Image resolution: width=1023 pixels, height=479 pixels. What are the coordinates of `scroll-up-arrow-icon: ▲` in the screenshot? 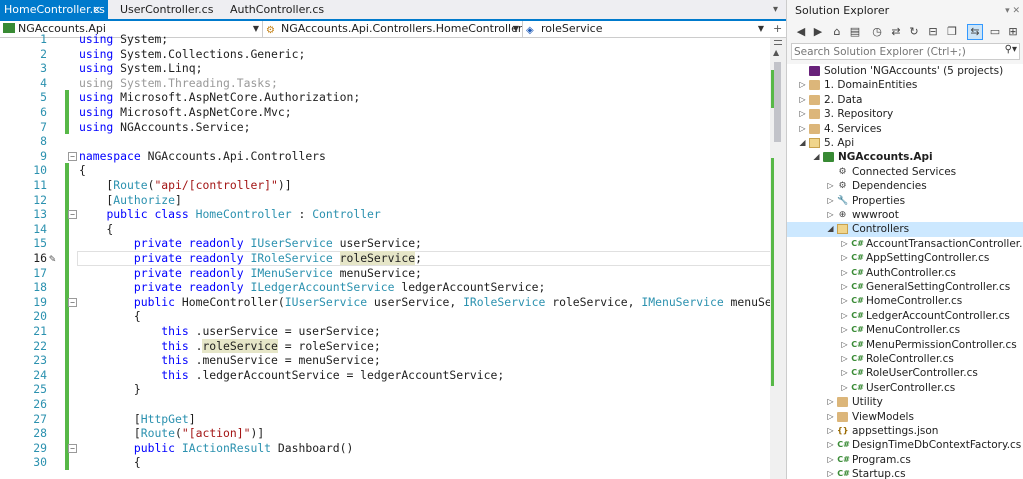 It's located at (776, 52).